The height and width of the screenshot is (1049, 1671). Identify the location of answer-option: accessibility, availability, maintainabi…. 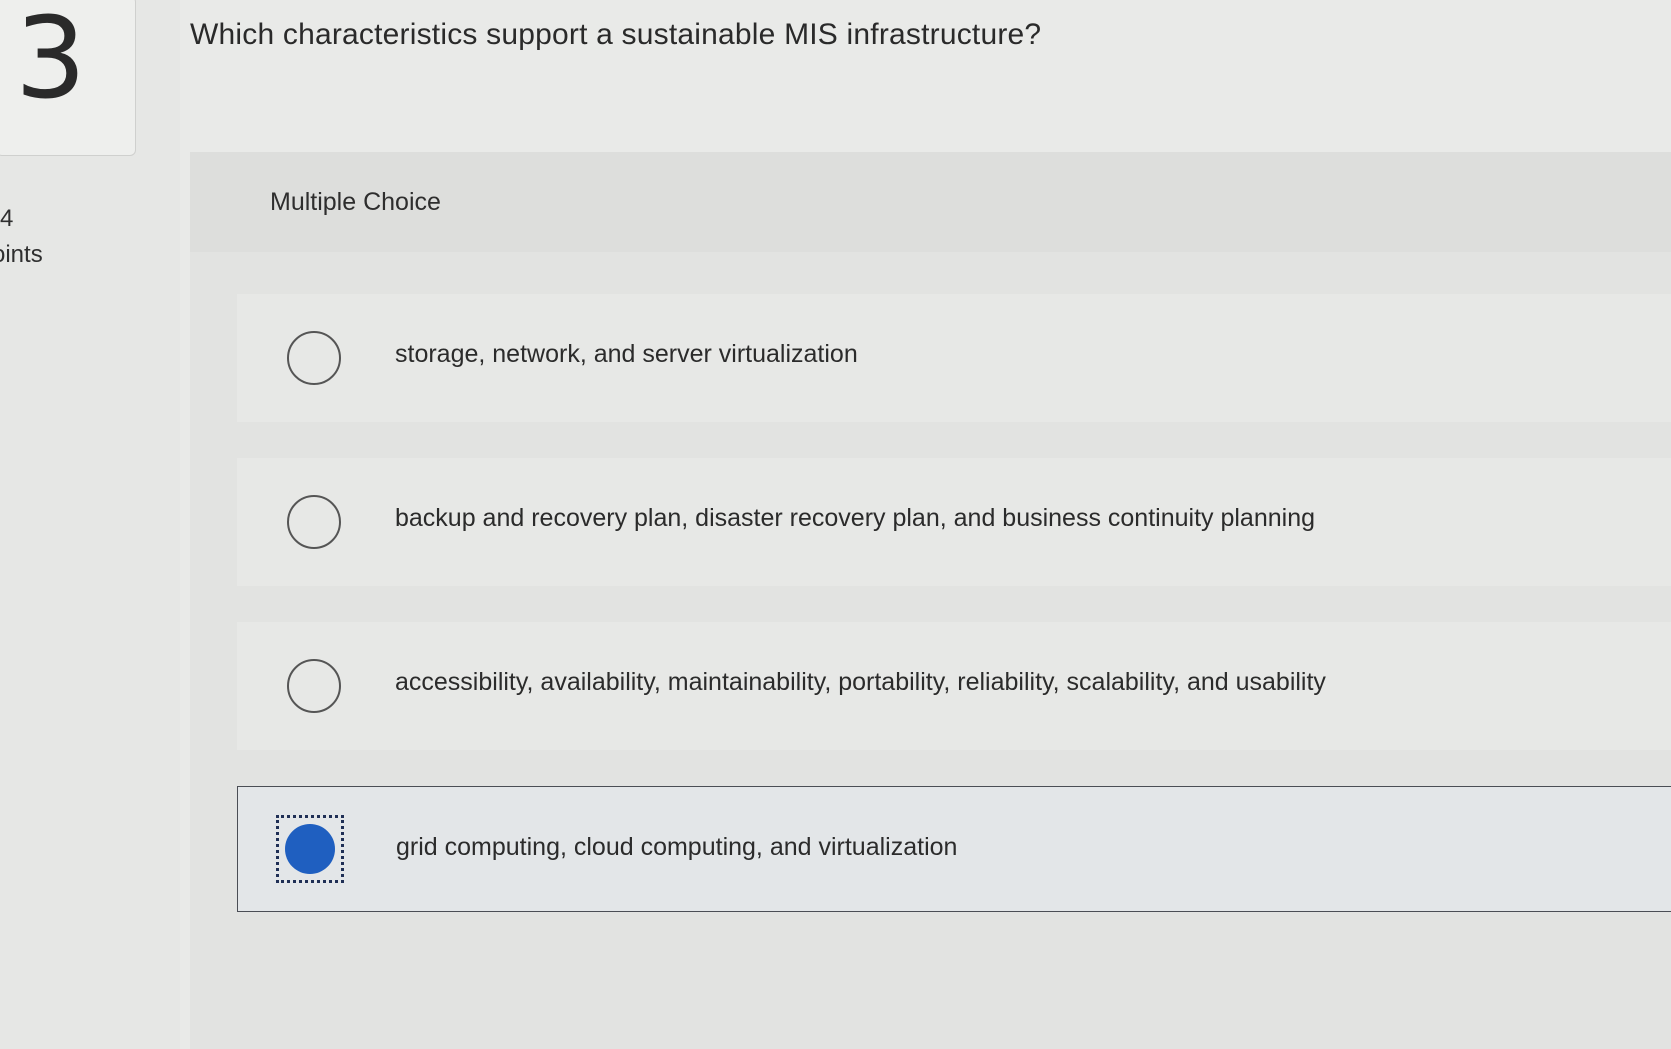
(954, 686).